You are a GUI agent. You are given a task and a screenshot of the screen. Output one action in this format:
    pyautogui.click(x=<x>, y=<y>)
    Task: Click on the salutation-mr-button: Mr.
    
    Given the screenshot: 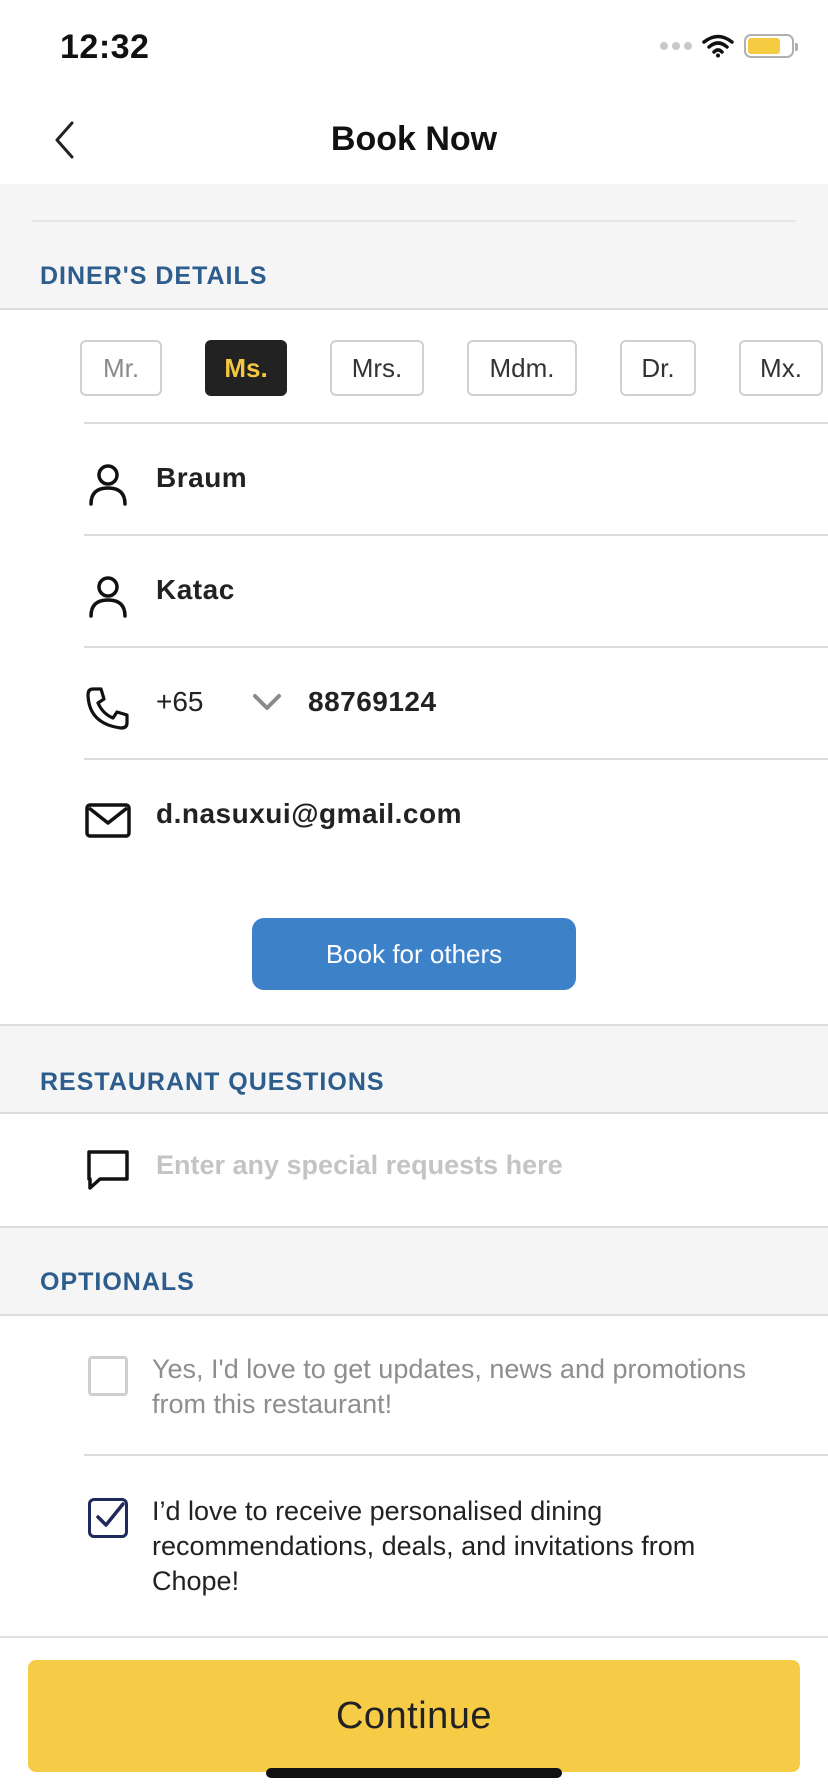 What is the action you would take?
    pyautogui.click(x=121, y=368)
    